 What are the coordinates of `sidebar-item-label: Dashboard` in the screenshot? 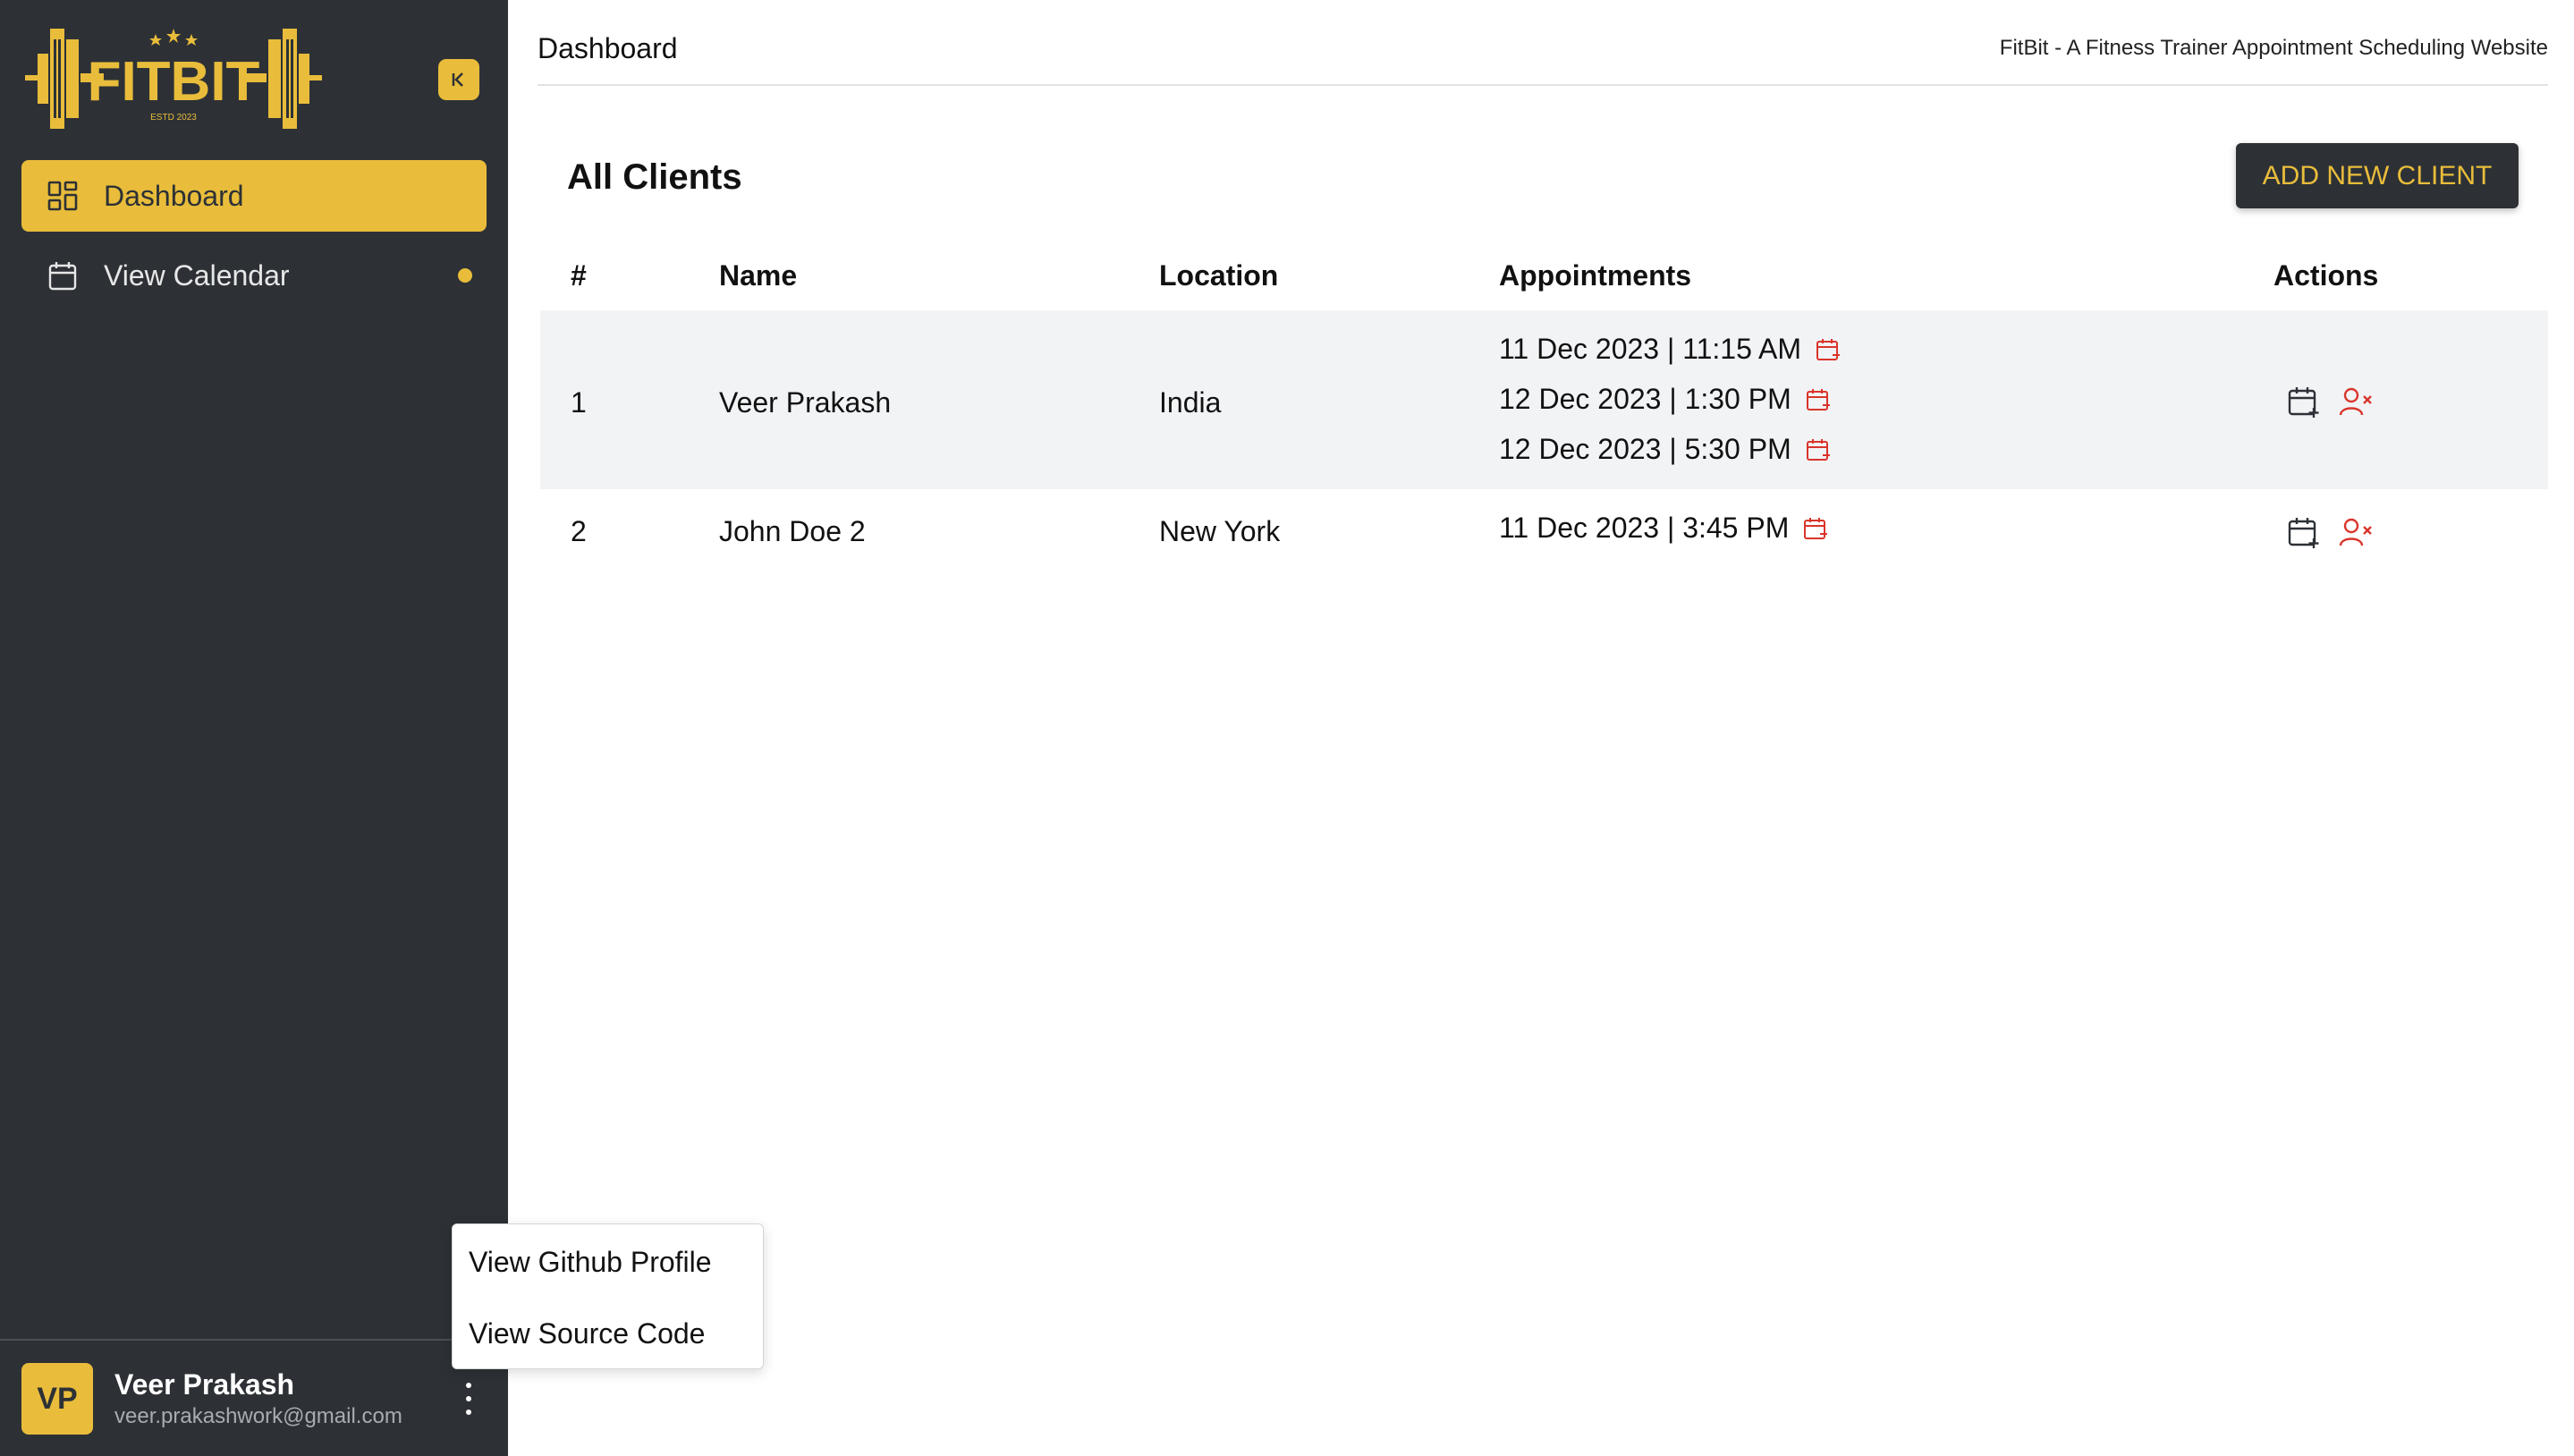 It's located at (174, 195).